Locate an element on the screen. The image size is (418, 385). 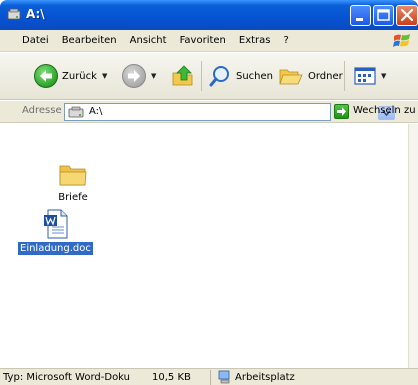
my-computer-icon is located at coordinates (224, 377).